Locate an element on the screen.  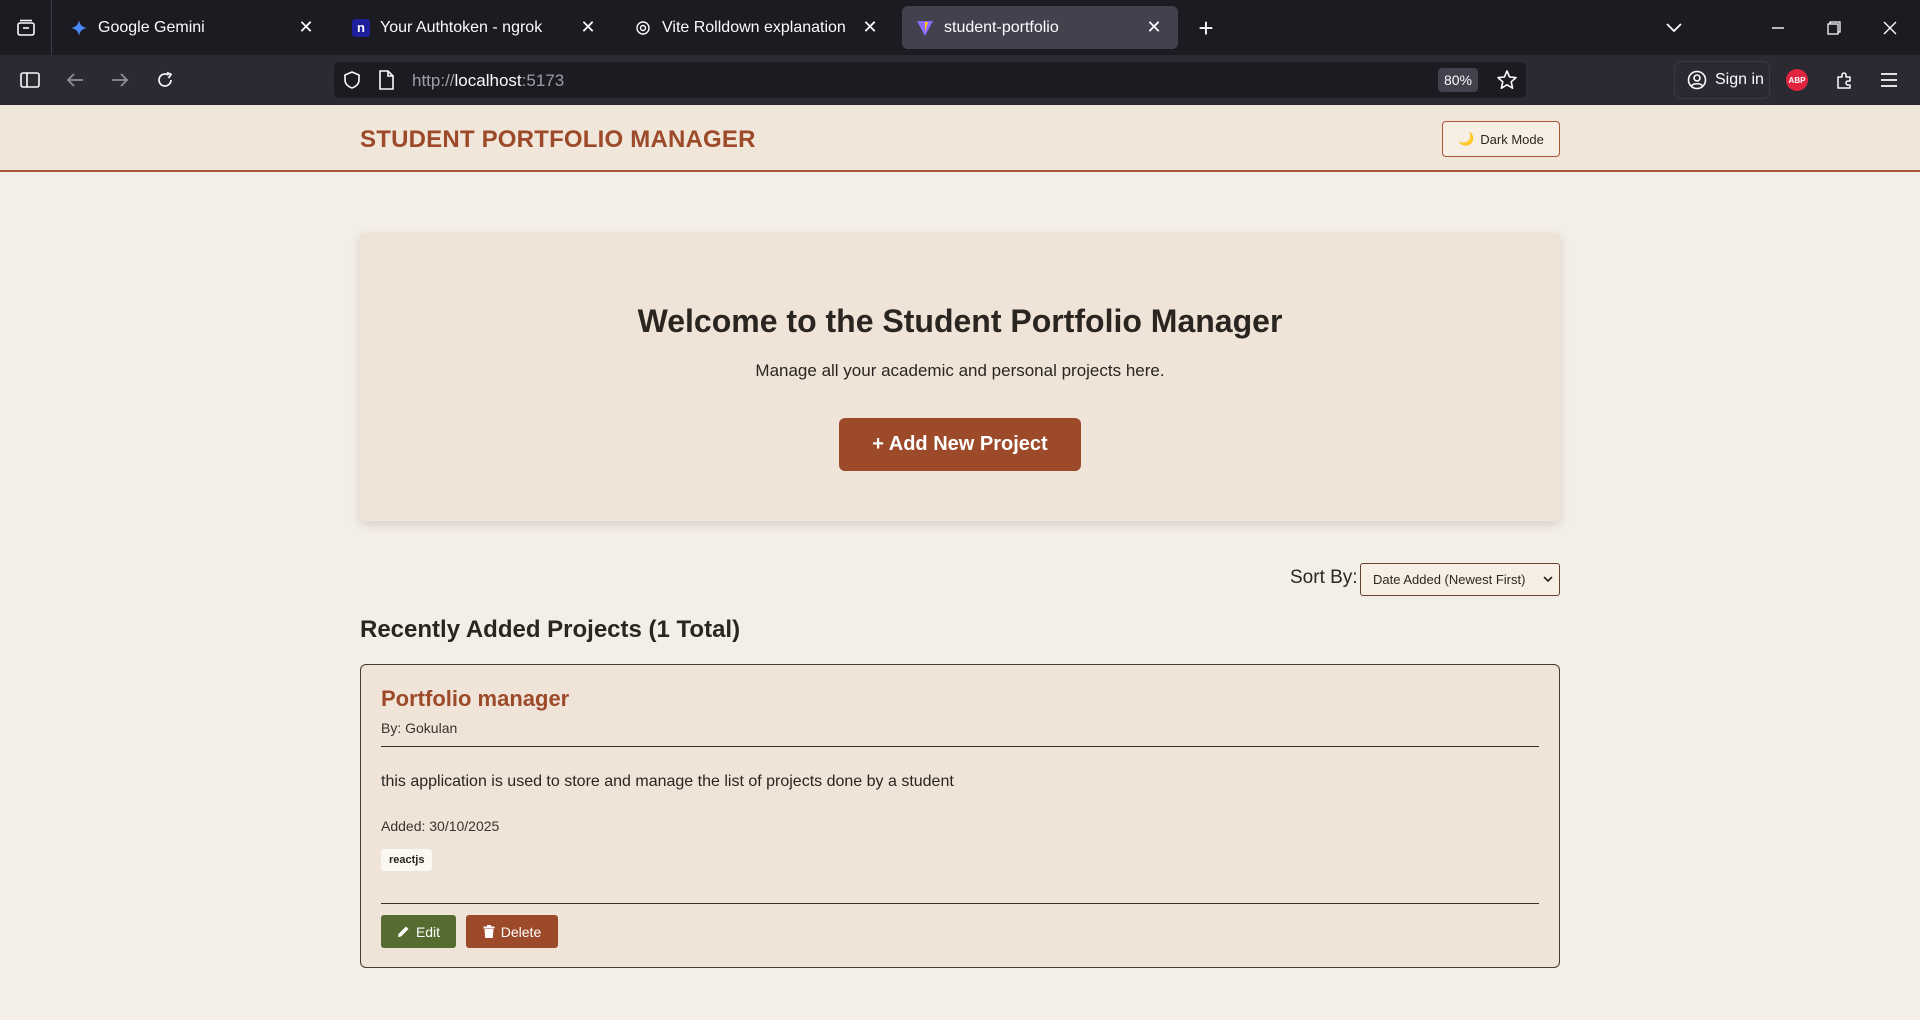
tab-title: Google Gemini is located at coordinates (151, 27).